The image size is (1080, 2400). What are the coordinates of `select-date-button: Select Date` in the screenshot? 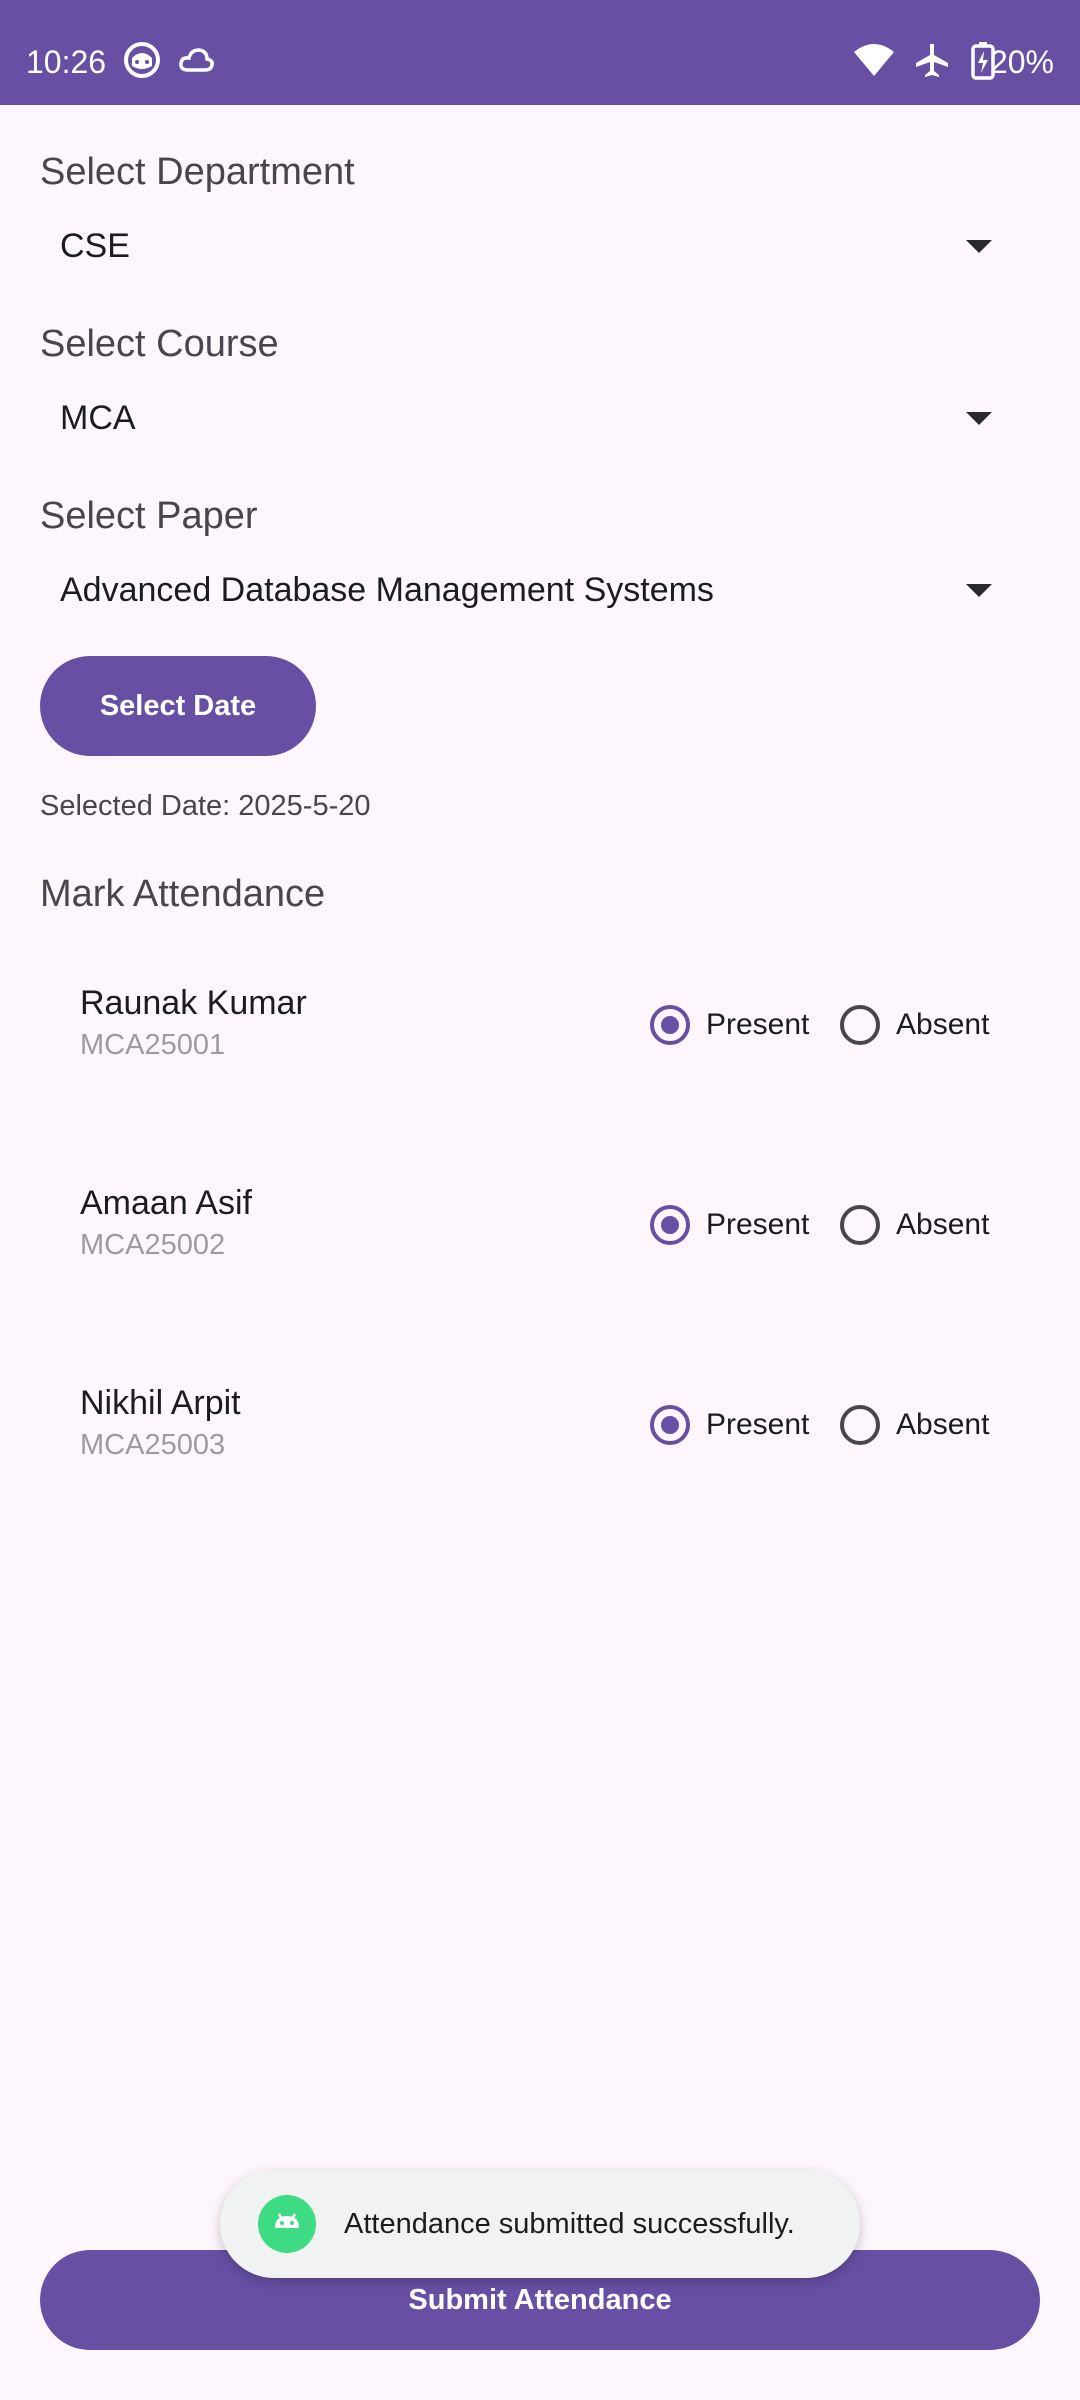 It's located at (178, 706).